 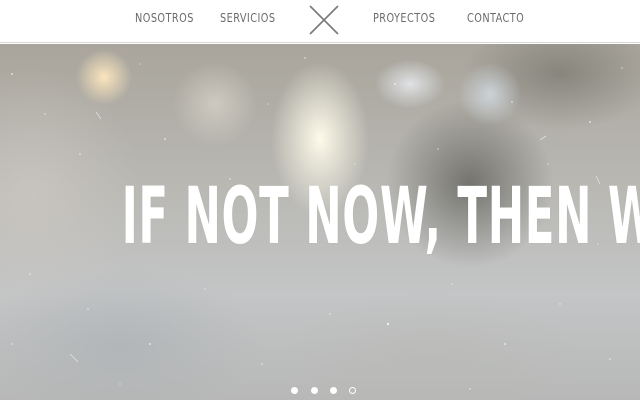 I want to click on x-logo-icon, so click(x=324, y=20).